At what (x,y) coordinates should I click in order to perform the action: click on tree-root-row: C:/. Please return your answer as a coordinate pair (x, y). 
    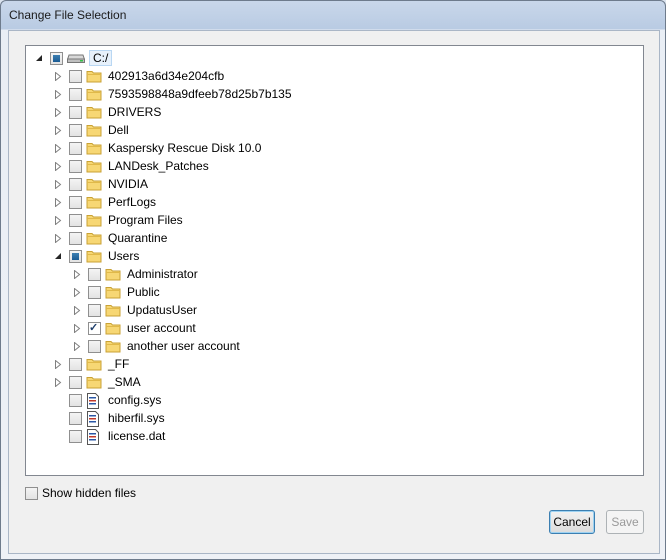
    Looking at the image, I should click on (72, 58).